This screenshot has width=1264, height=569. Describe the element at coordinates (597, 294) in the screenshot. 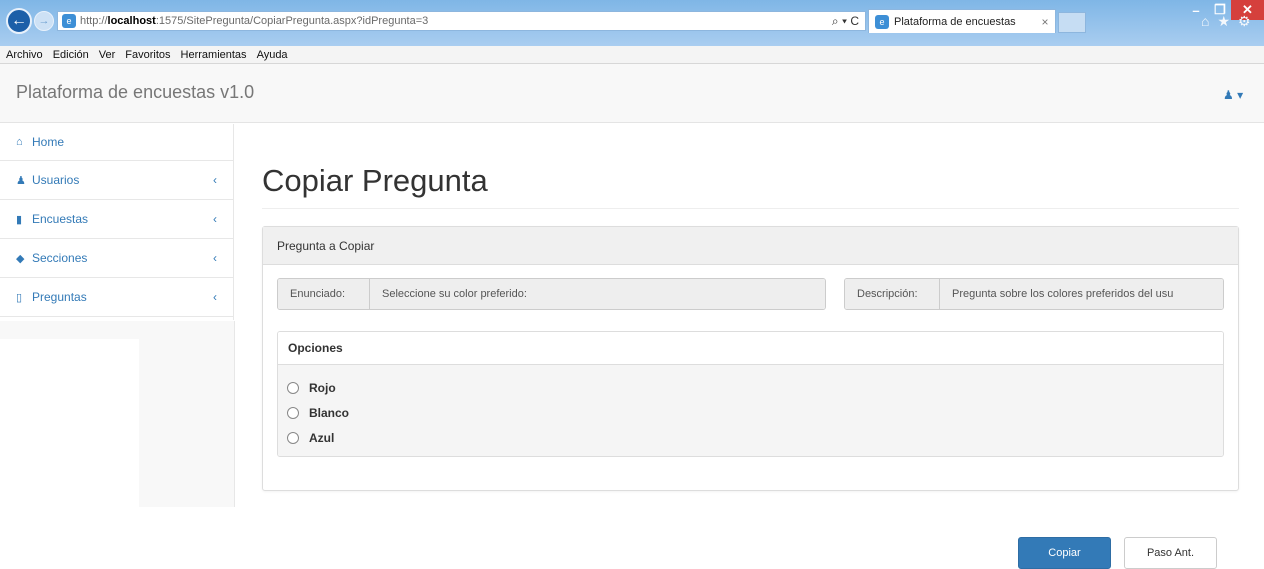

I see `enunciado-field: Seleccione su color preferido:` at that location.